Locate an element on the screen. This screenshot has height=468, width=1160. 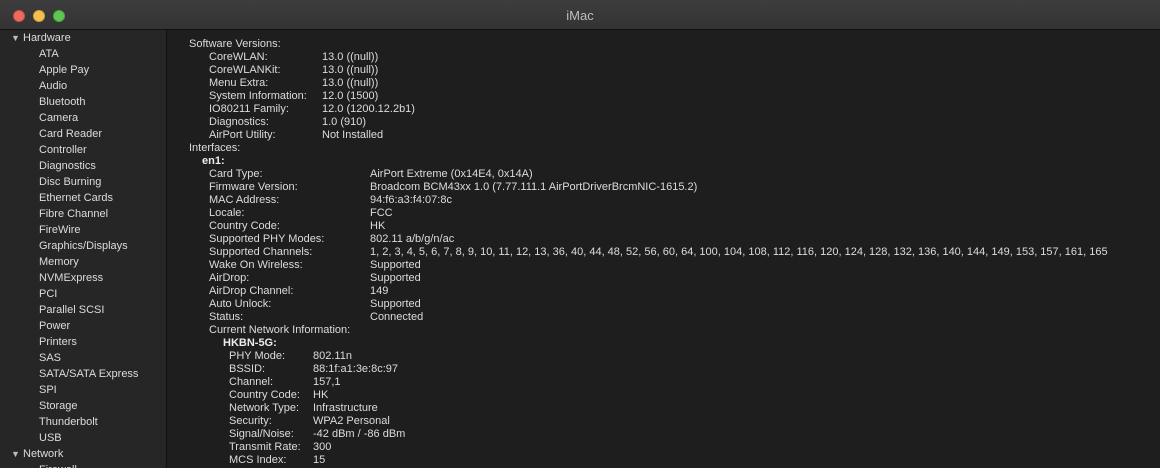
sidebar-item-sata-sata-express: SATA/SATA Express is located at coordinates (83, 374).